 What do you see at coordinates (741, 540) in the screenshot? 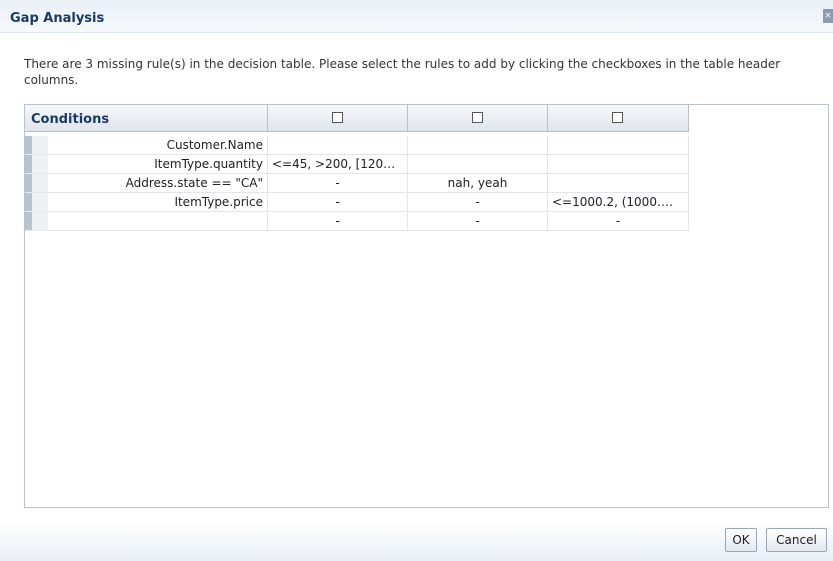
I see `ok-button: OK` at bounding box center [741, 540].